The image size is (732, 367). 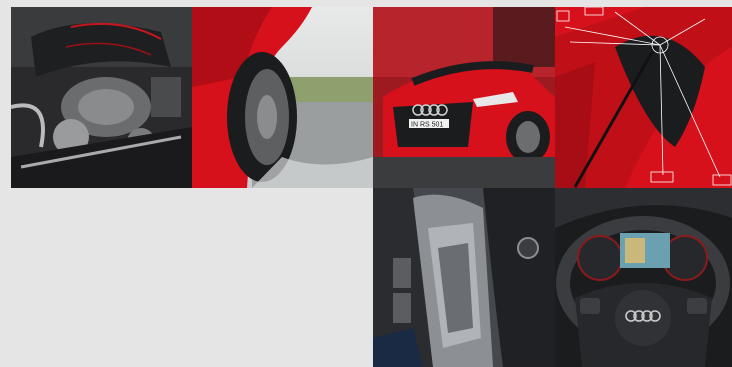 What do you see at coordinates (427, 125) in the screenshot?
I see `license-plate-text: IN RS 501` at bounding box center [427, 125].